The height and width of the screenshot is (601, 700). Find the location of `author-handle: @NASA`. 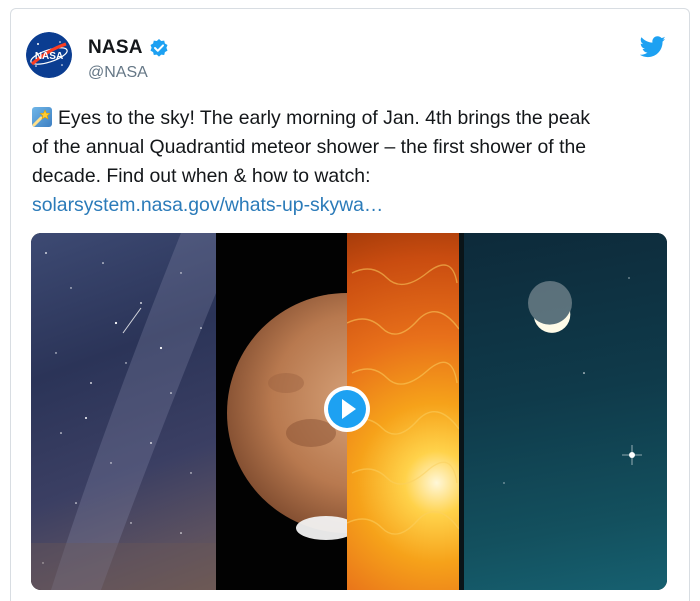

author-handle: @NASA is located at coordinates (118, 73).